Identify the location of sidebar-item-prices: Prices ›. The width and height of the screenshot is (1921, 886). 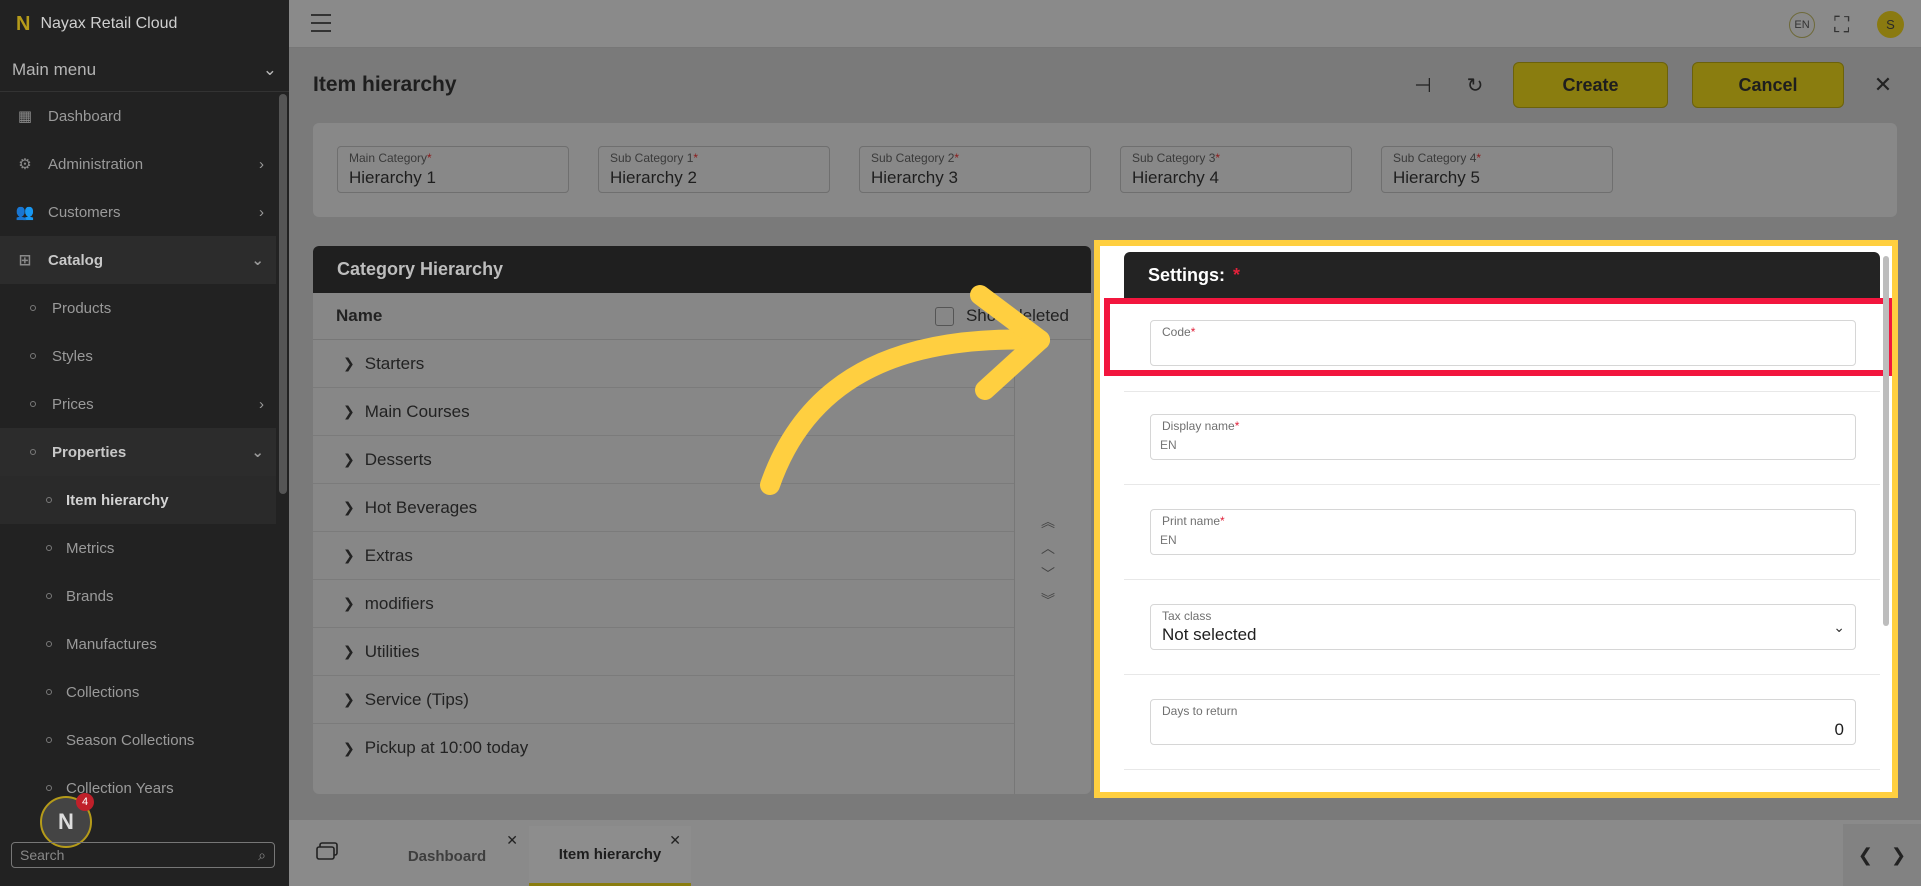
(138, 404).